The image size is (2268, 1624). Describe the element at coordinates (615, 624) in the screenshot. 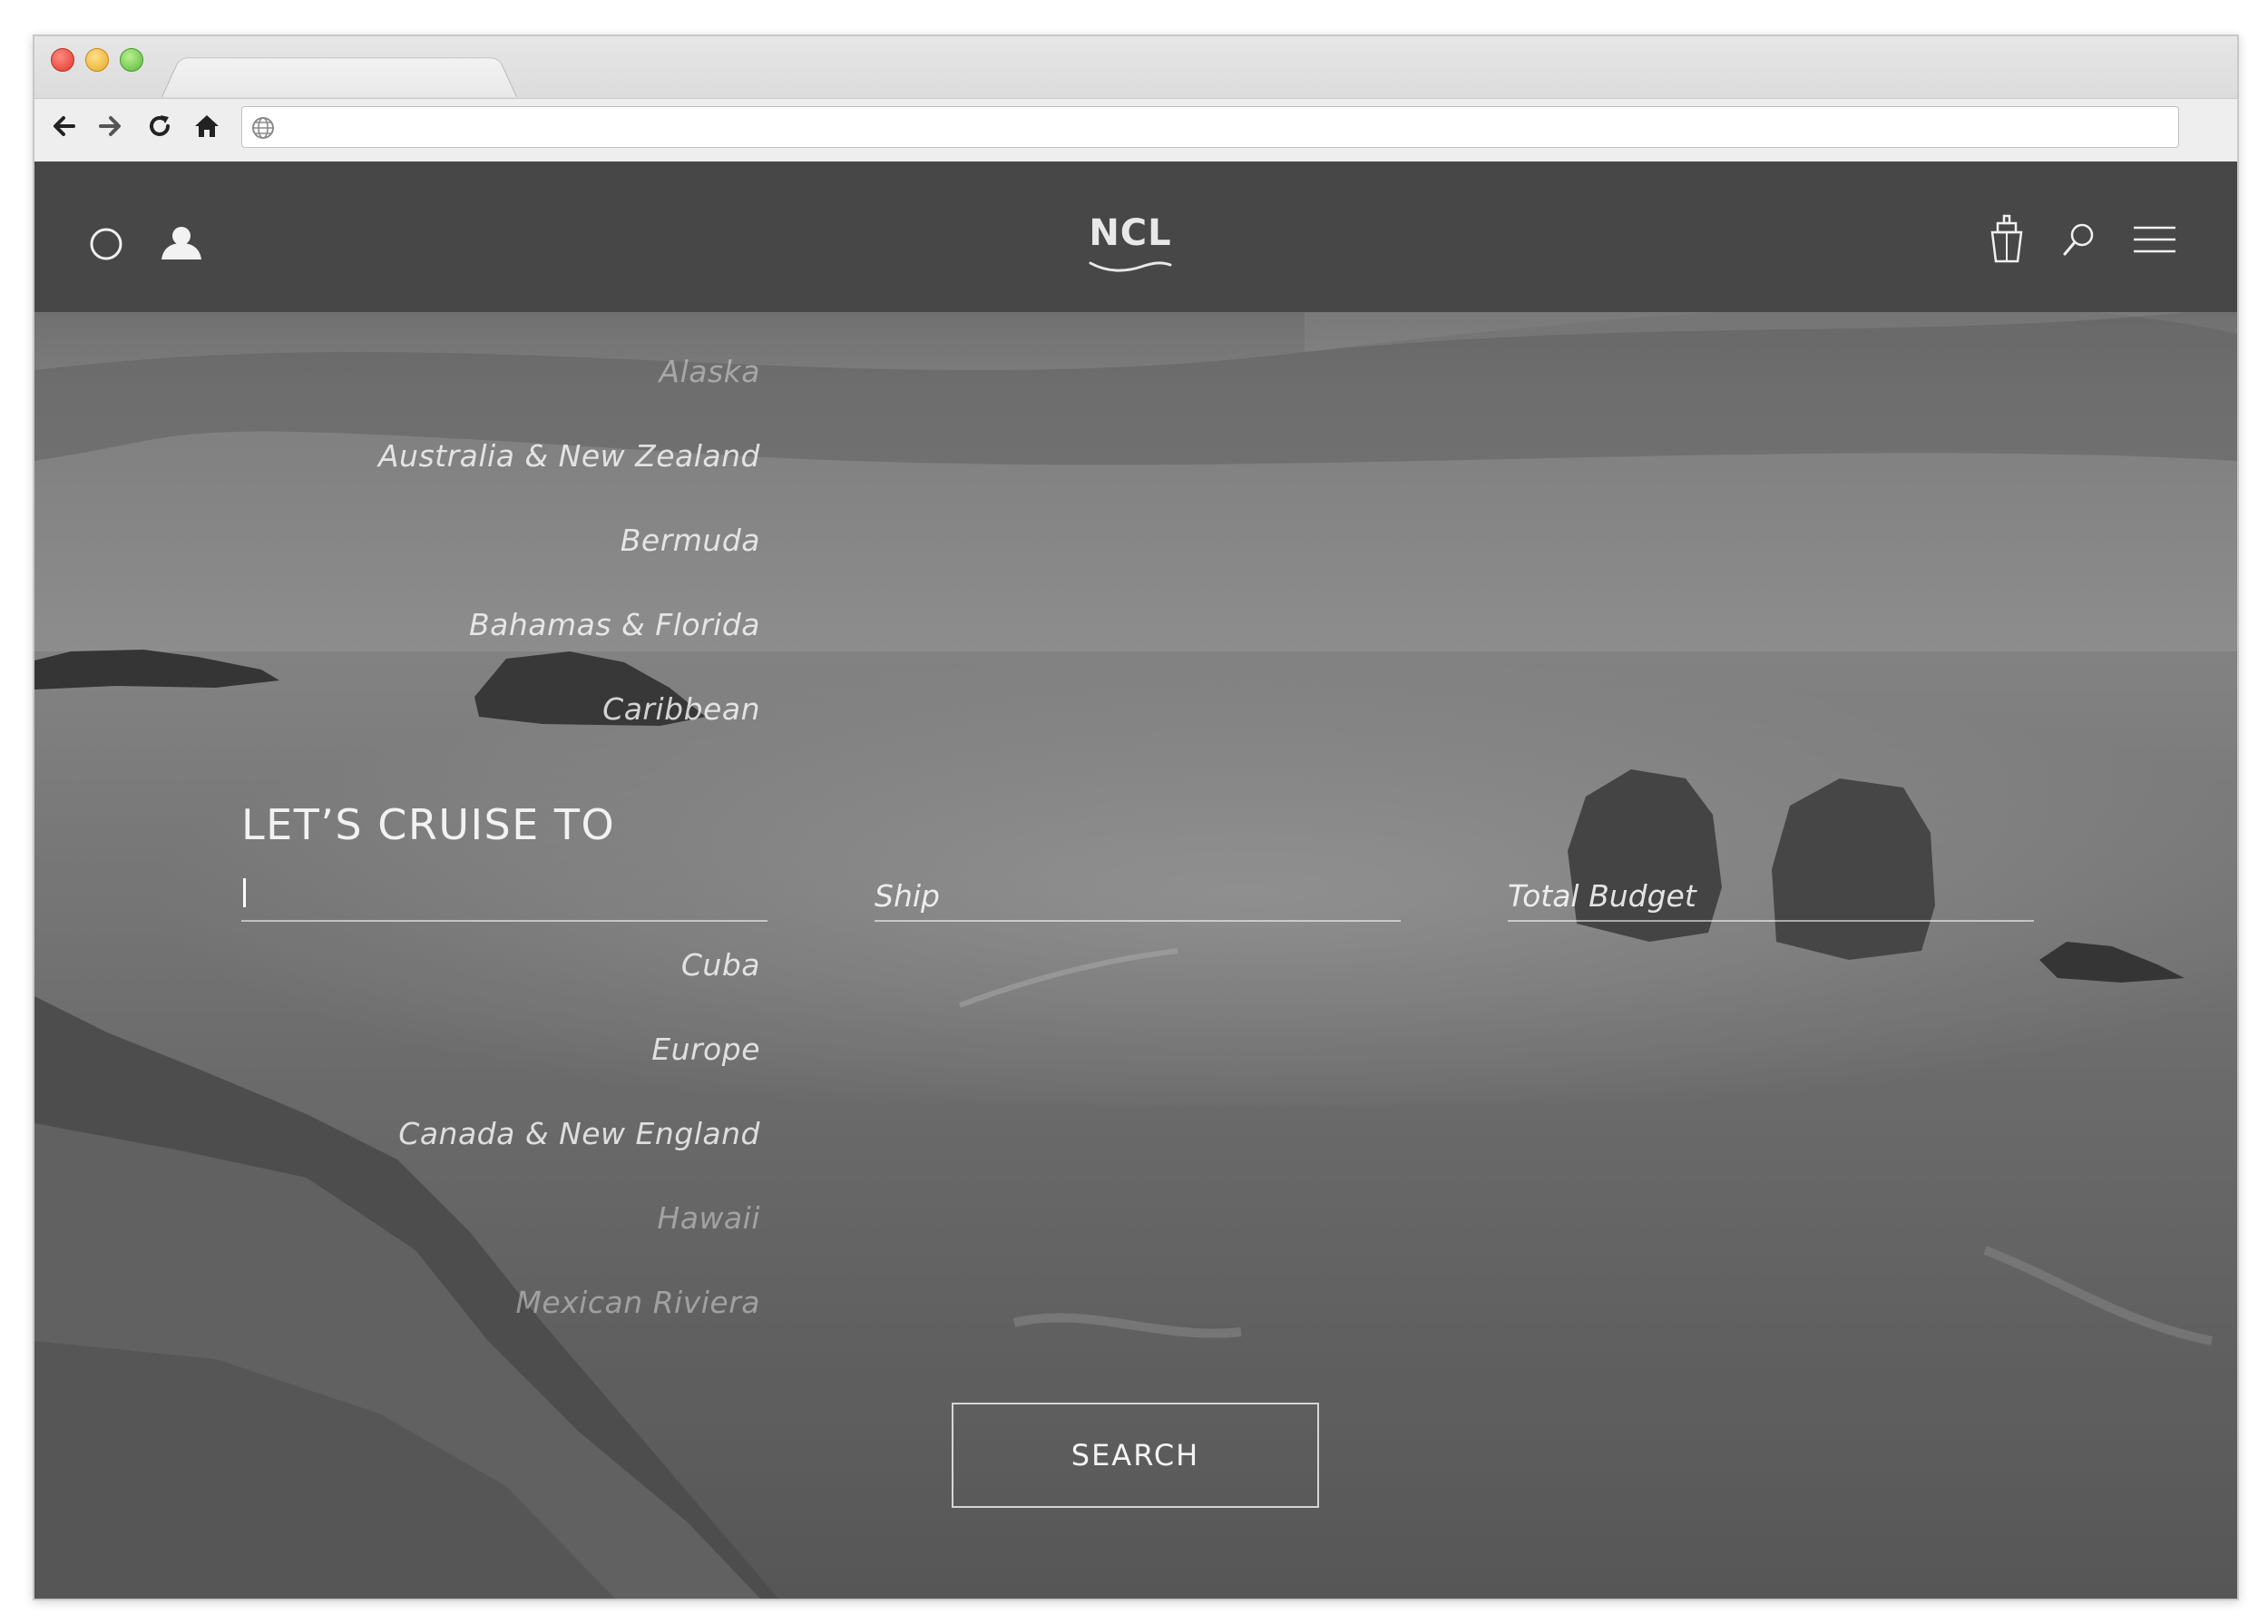

I see `destination-option: Bahamas & Florida` at that location.